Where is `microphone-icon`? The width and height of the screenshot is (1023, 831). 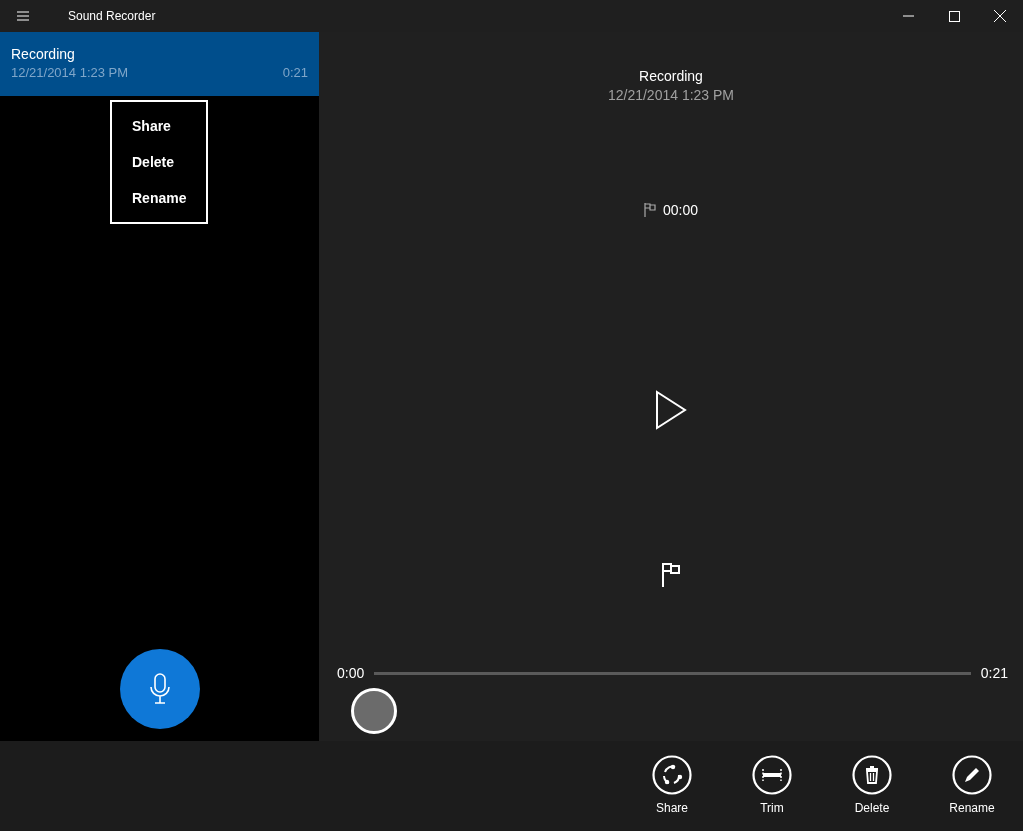
microphone-icon is located at coordinates (159, 689).